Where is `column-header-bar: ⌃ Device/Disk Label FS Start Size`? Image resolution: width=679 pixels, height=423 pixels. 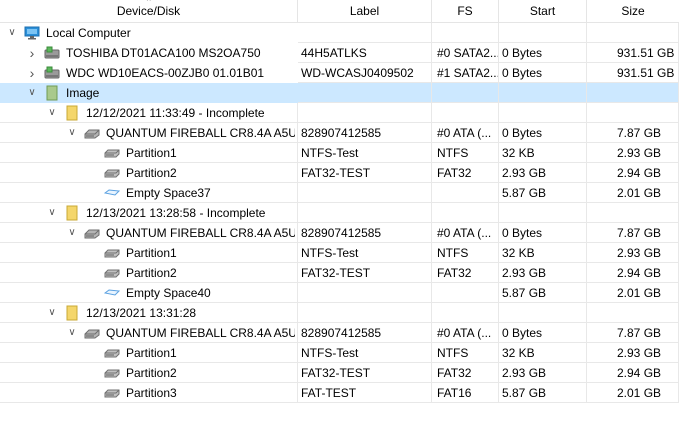
column-header-bar: ⌃ Device/Disk Label FS Start Size is located at coordinates (339, 11).